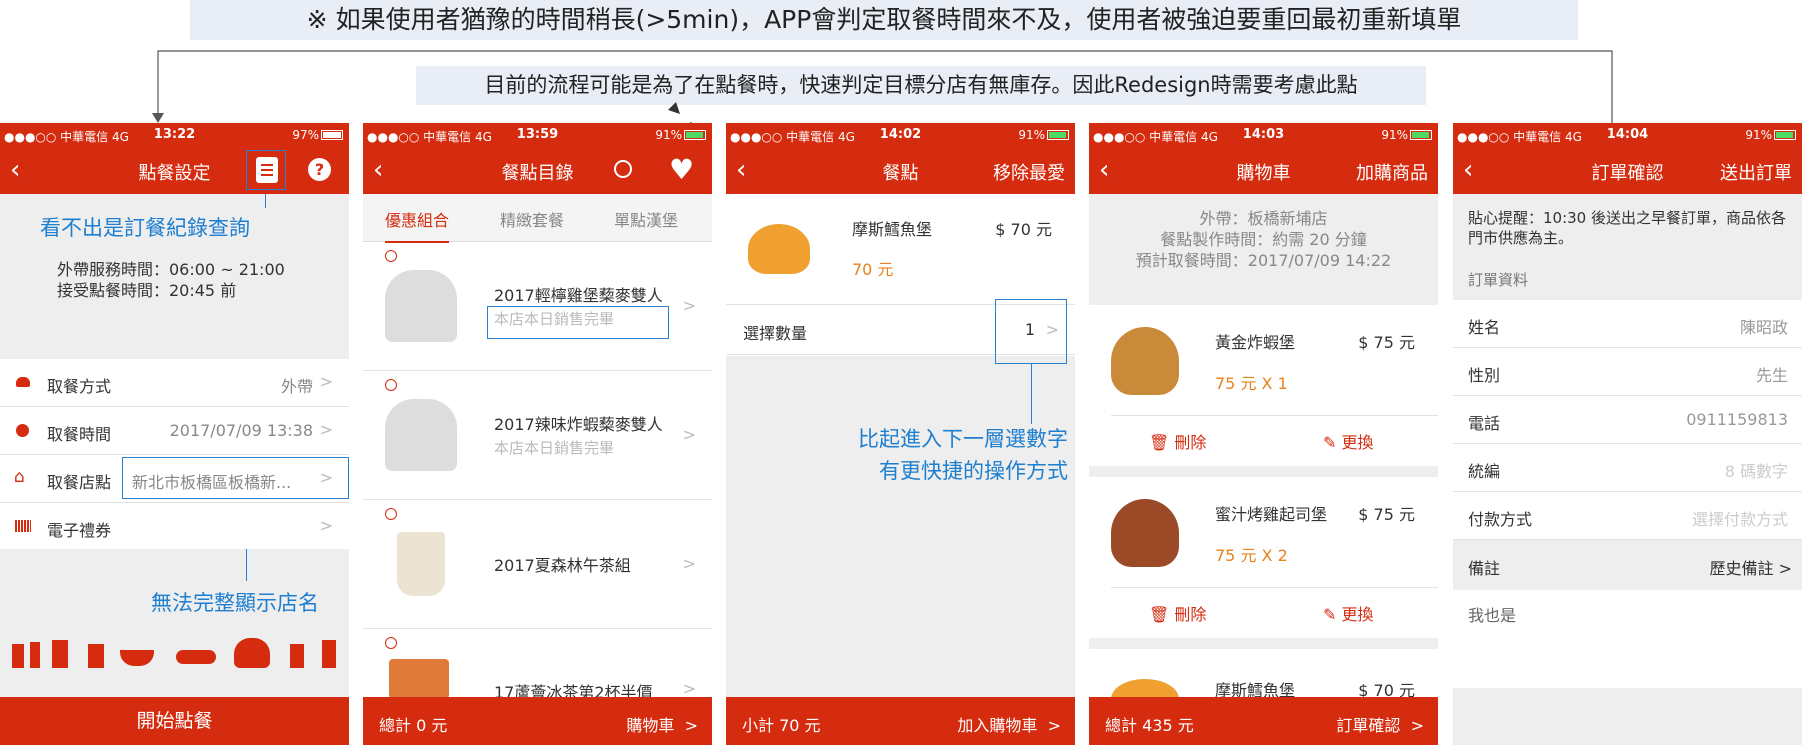 This screenshot has width=1802, height=745. What do you see at coordinates (1263, 260) in the screenshot?
I see `pickup-time: 預計取餐時間：2017/07/09 14:22` at bounding box center [1263, 260].